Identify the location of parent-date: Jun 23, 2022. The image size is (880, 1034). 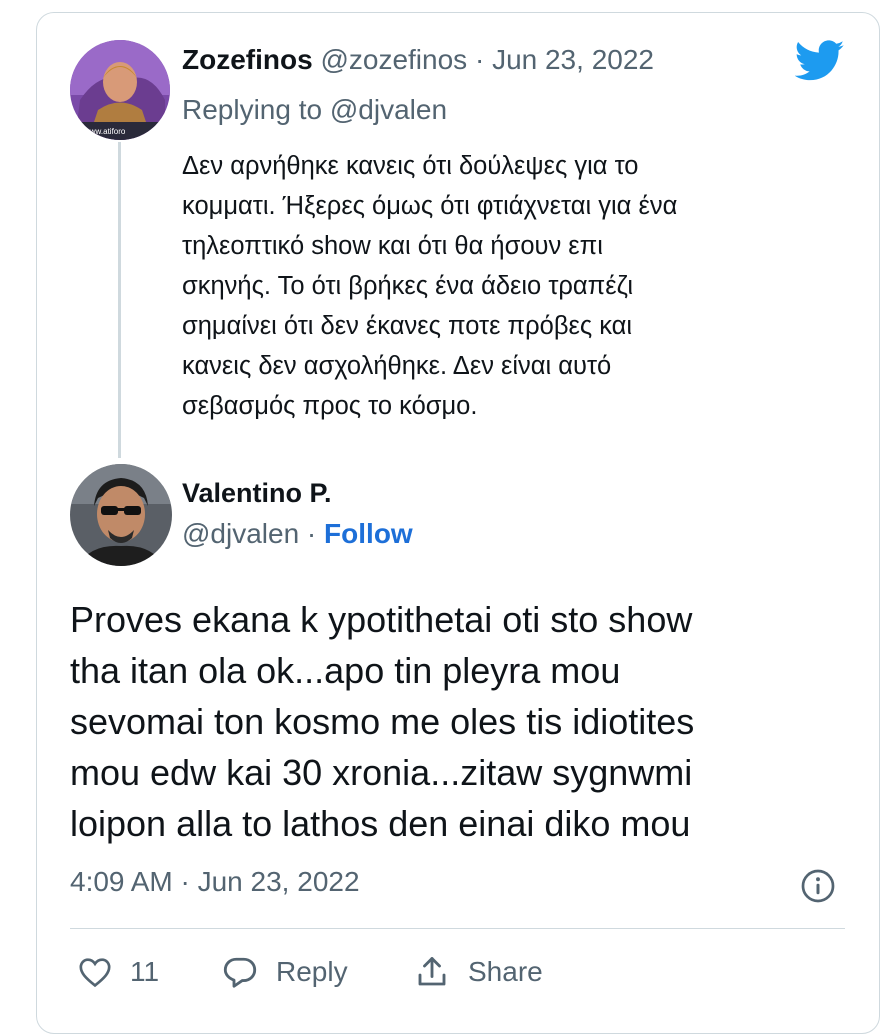
(573, 59).